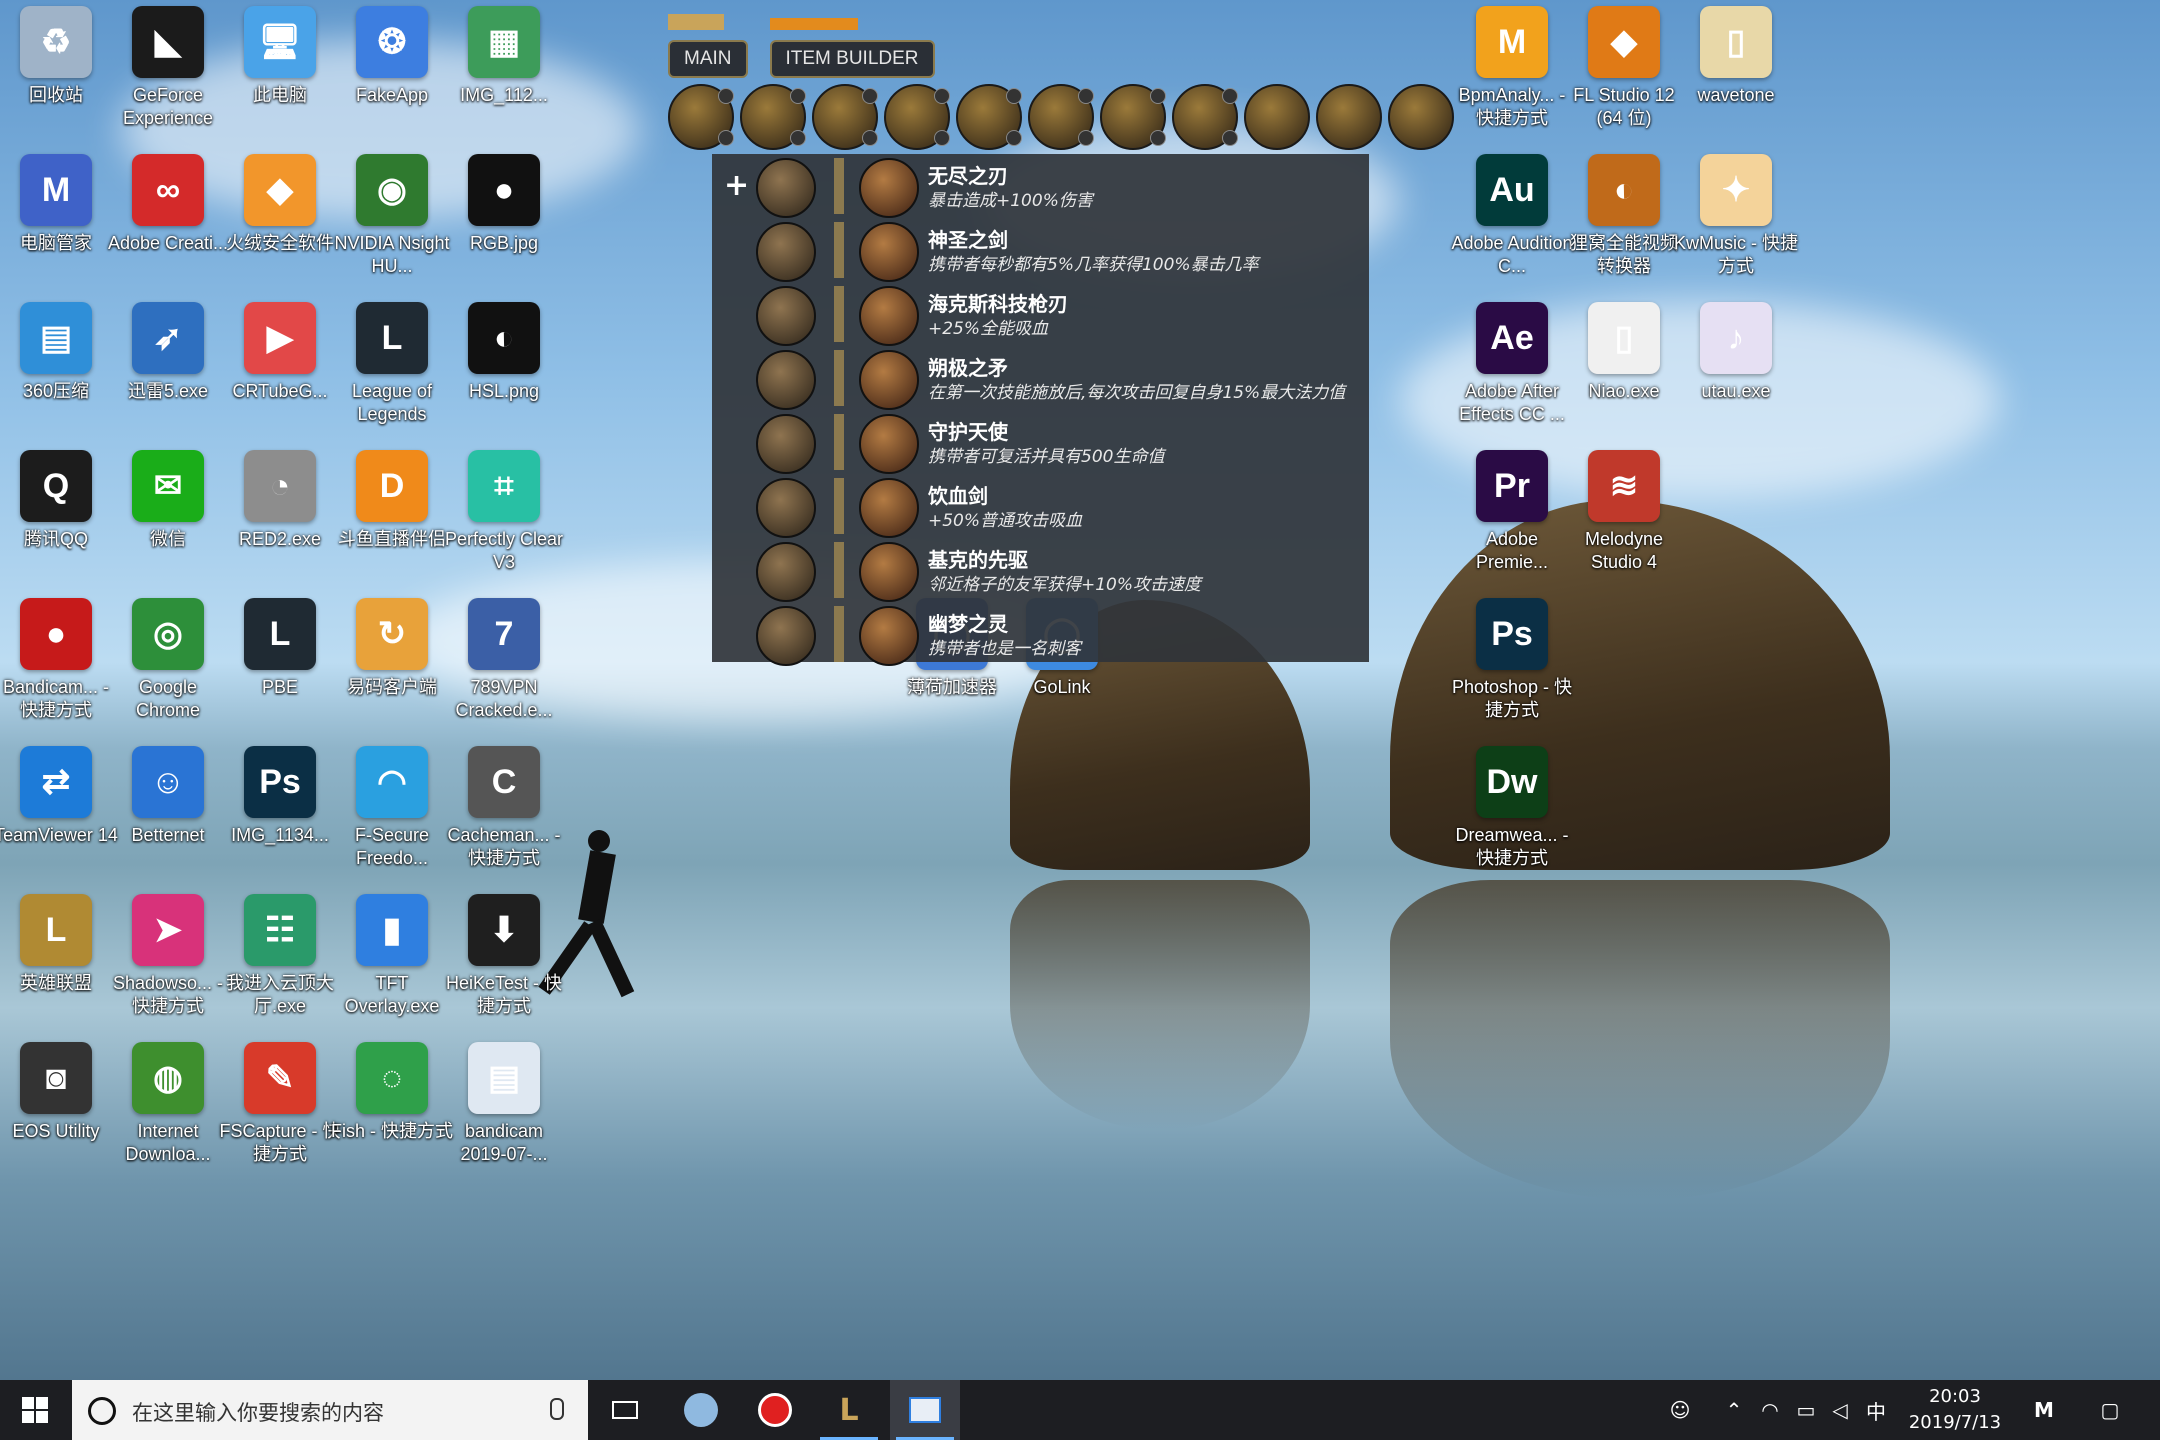 The width and height of the screenshot is (2160, 1440). I want to click on ime-indicator: 中, so click(1876, 1410).